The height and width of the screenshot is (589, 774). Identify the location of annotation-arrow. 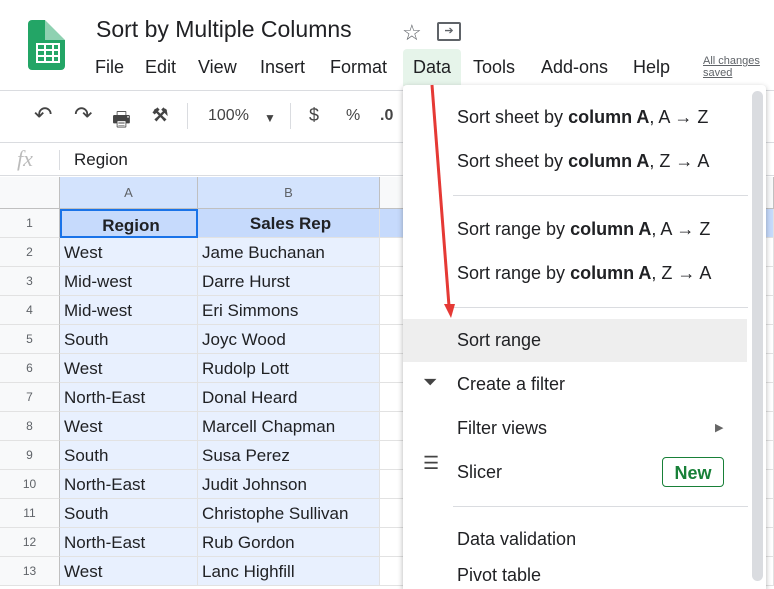
(442, 201).